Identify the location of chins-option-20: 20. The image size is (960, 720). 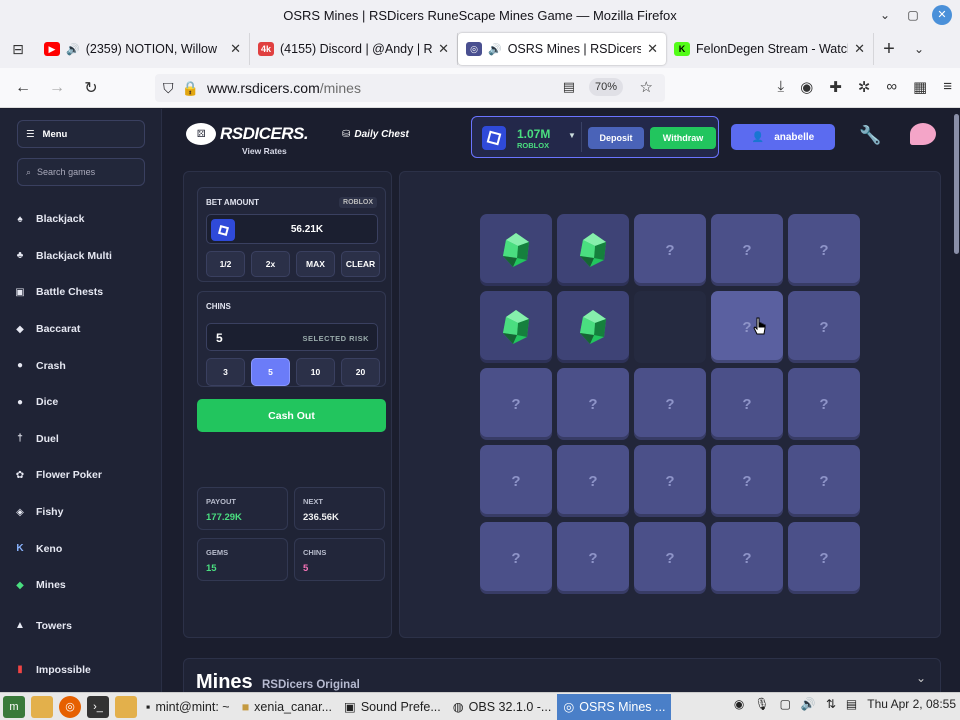
(360, 372).